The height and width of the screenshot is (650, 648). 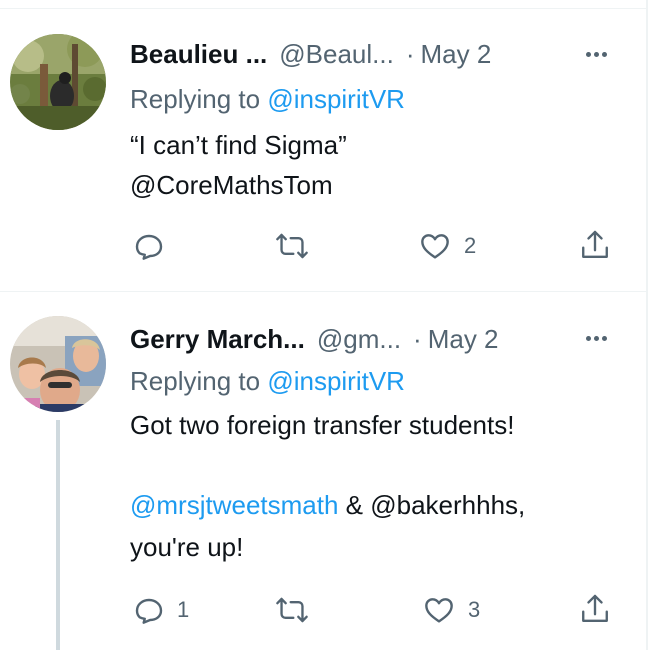 I want to click on like-count: 3, so click(x=474, y=609).